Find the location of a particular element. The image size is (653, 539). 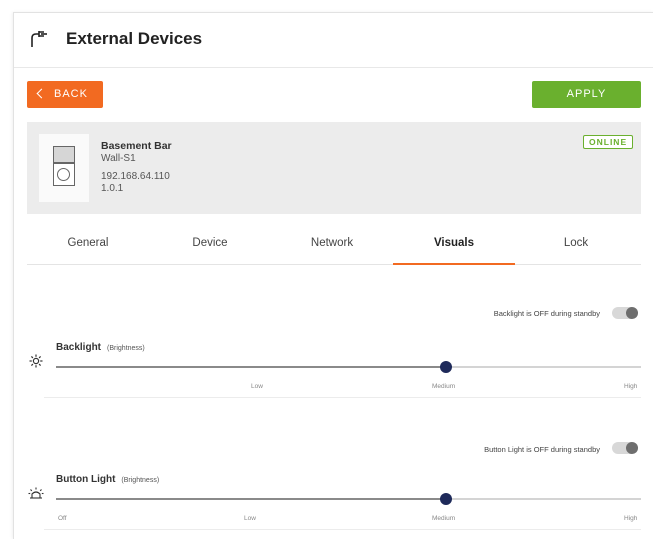

button-light-standby-toggle is located at coordinates (625, 448).